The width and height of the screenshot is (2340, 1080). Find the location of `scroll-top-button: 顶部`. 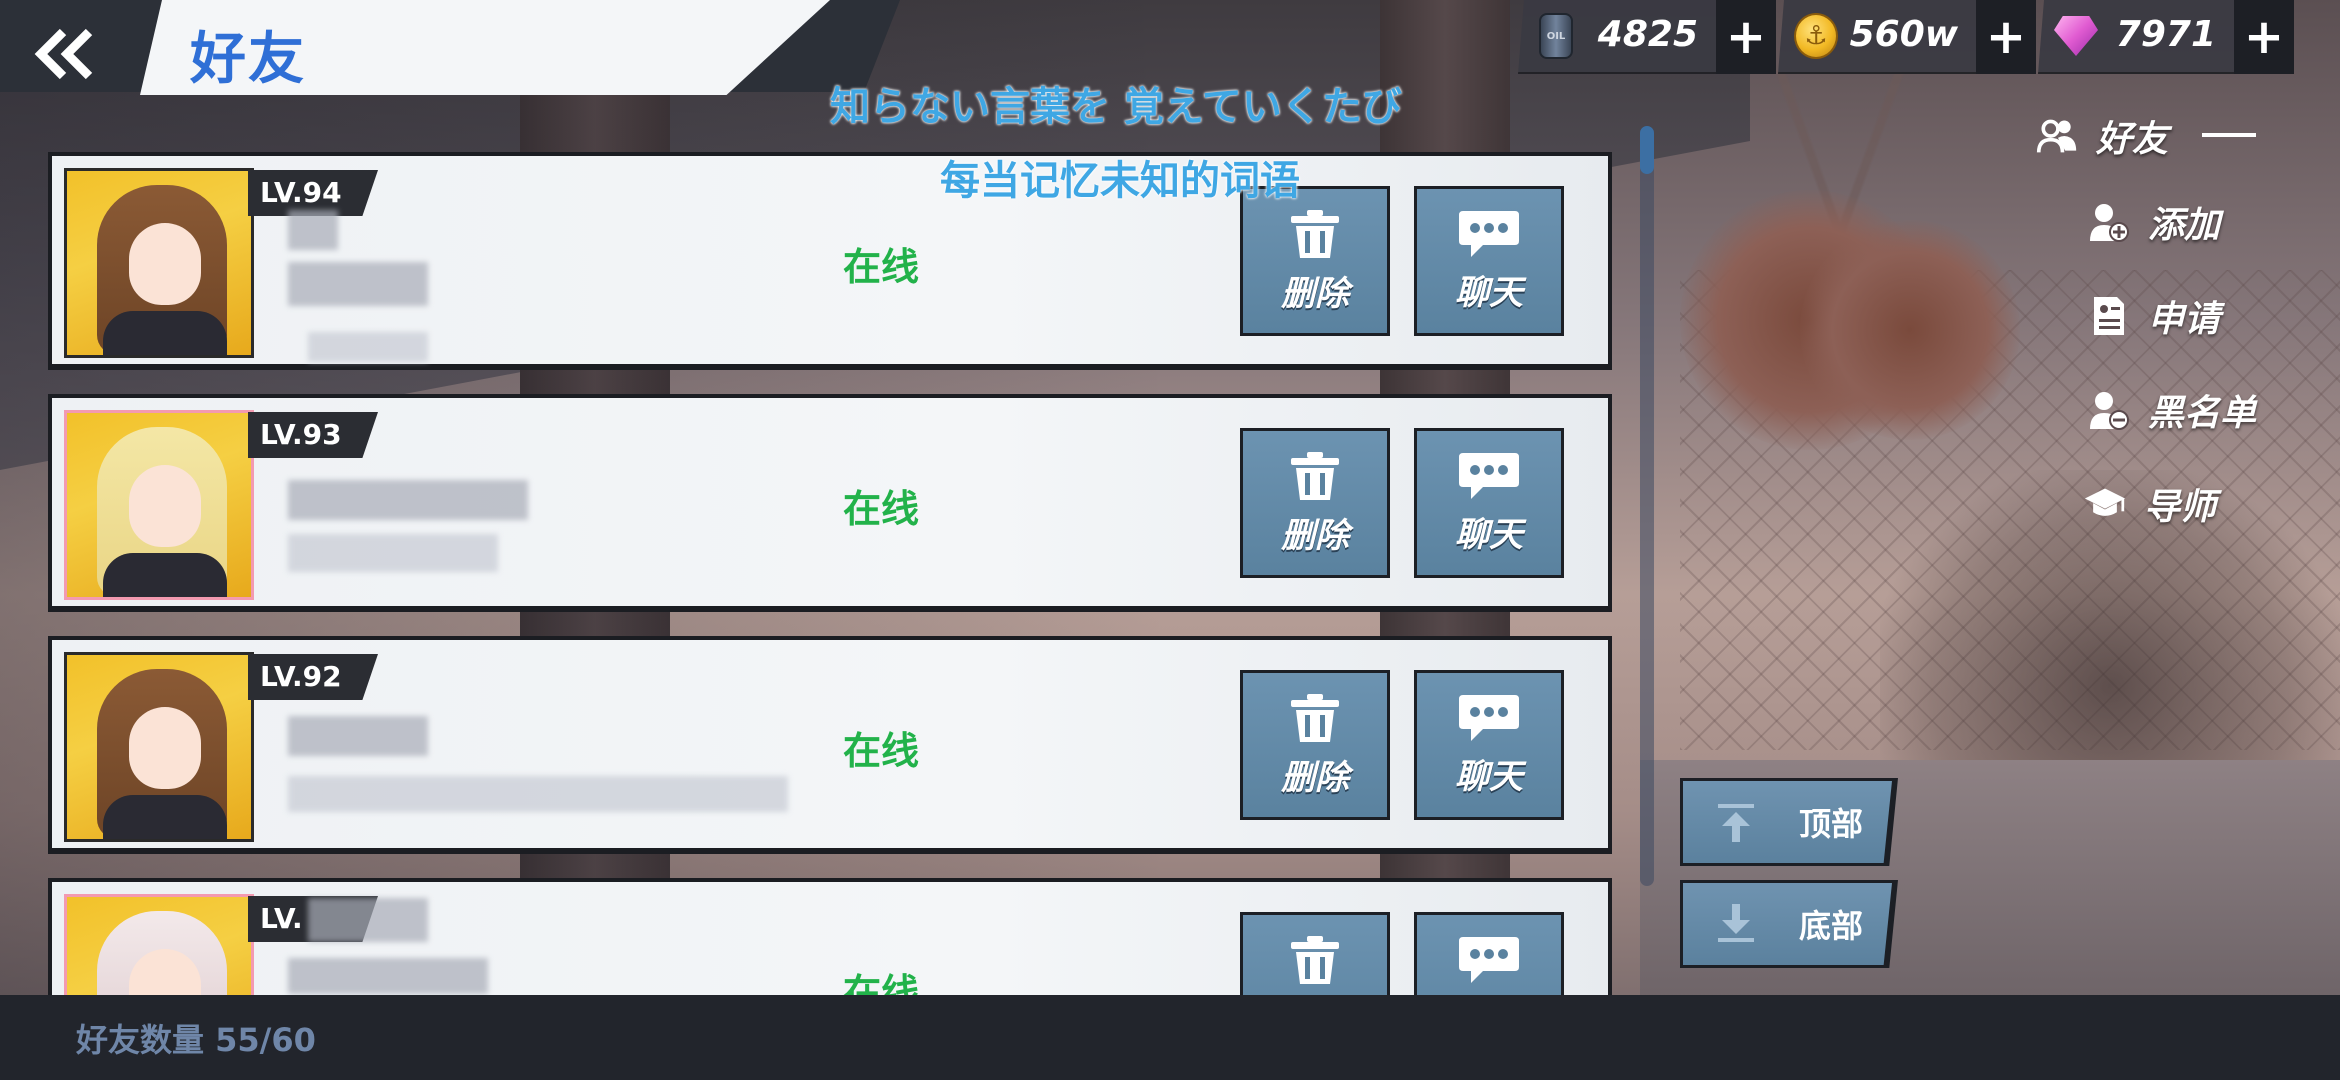

scroll-top-button: 顶部 is located at coordinates (1789, 822).